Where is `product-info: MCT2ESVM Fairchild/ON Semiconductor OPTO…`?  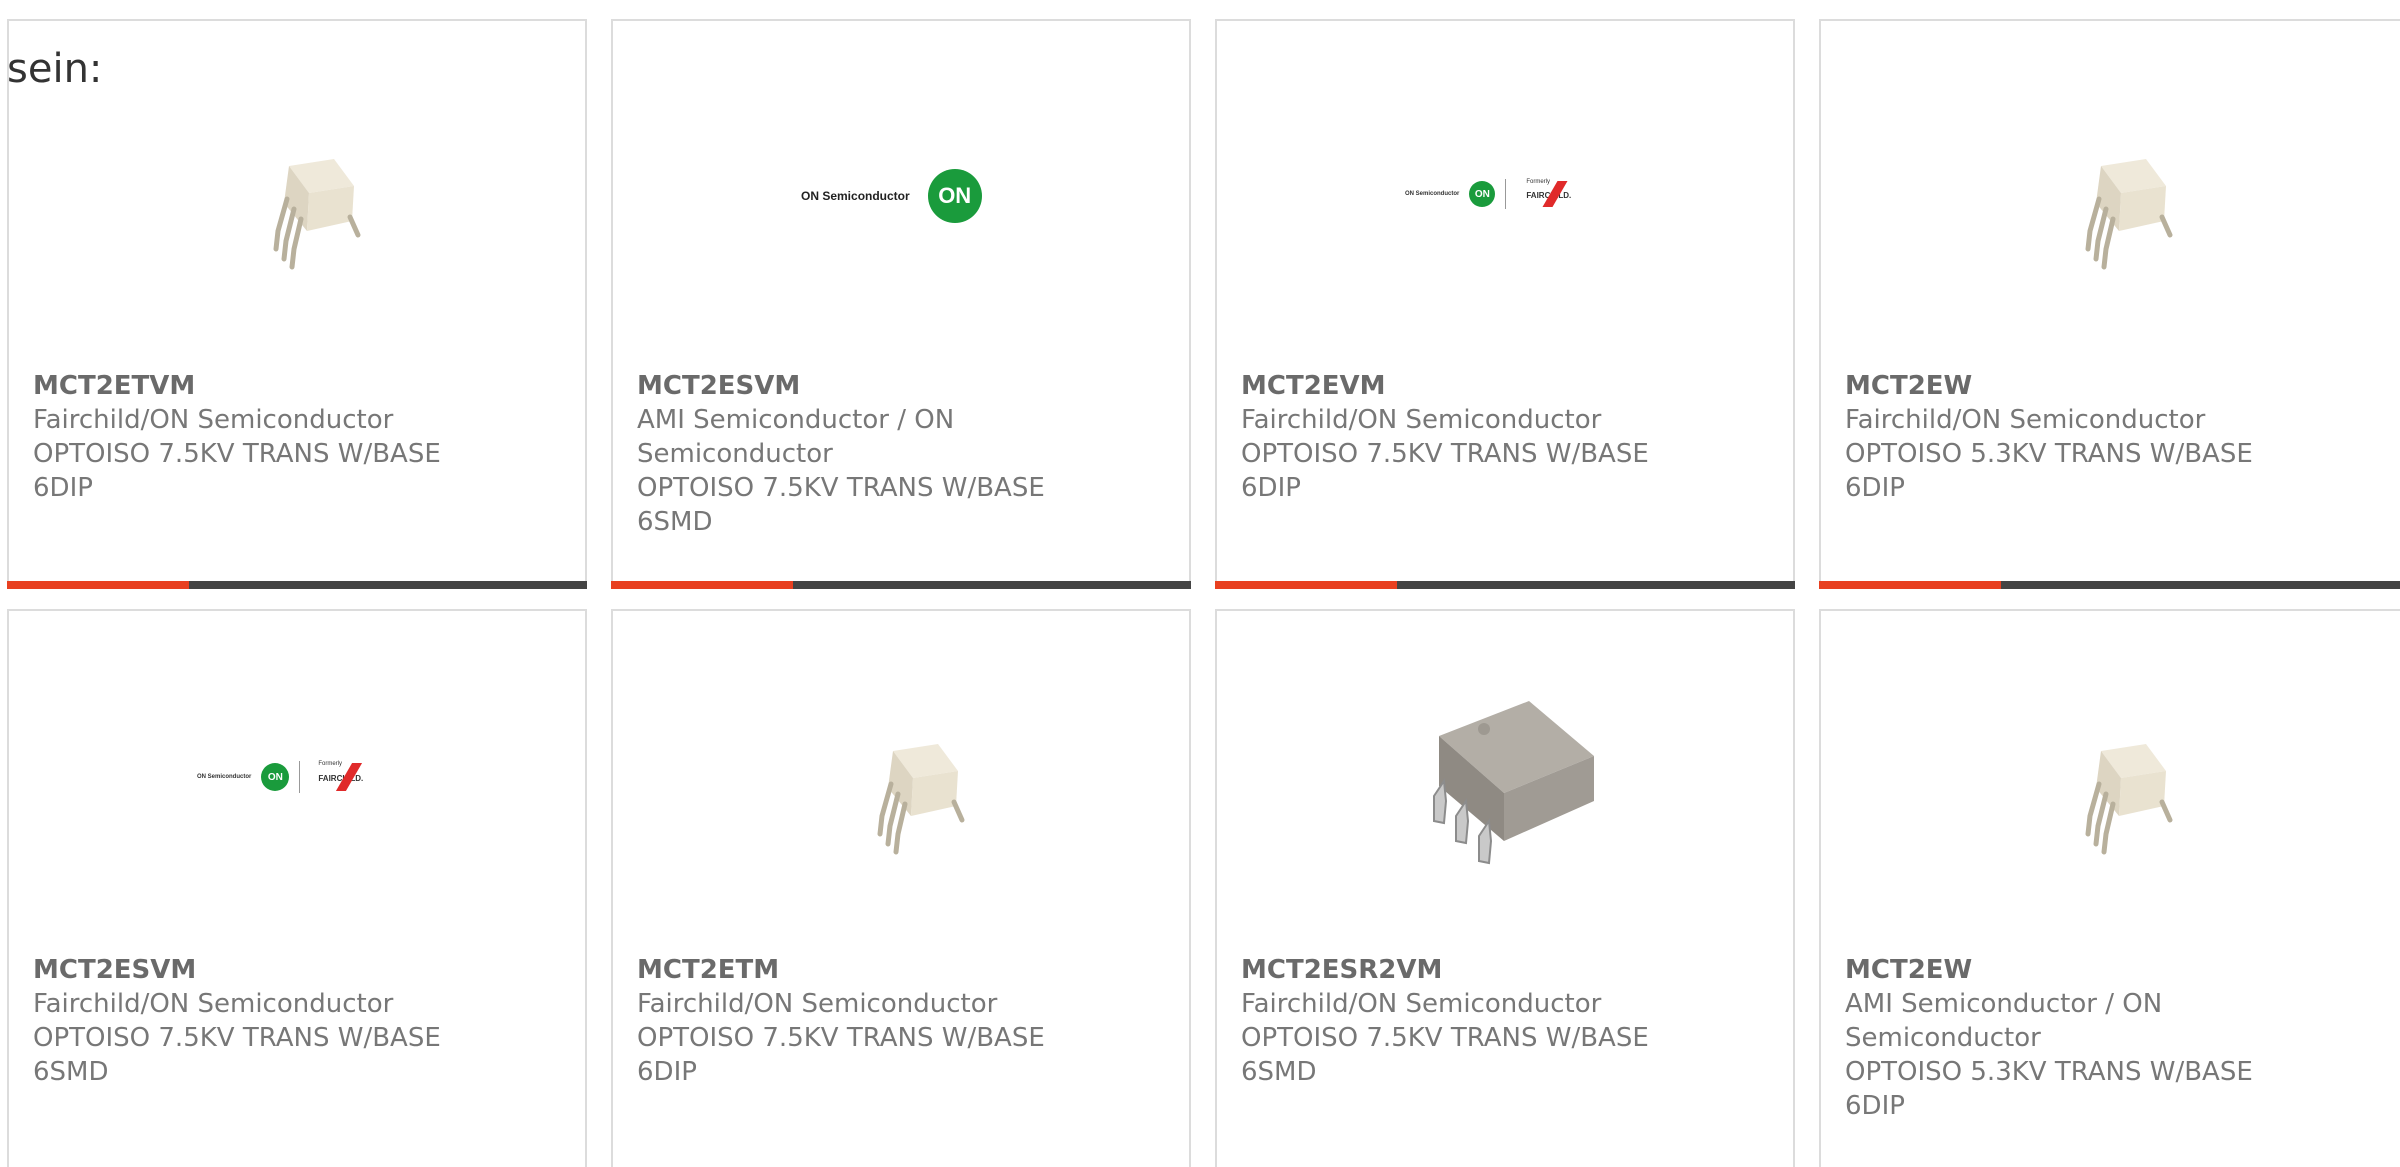 product-info: MCT2ESVM Fairchild/ON Semiconductor OPTO… is located at coordinates (248, 1021).